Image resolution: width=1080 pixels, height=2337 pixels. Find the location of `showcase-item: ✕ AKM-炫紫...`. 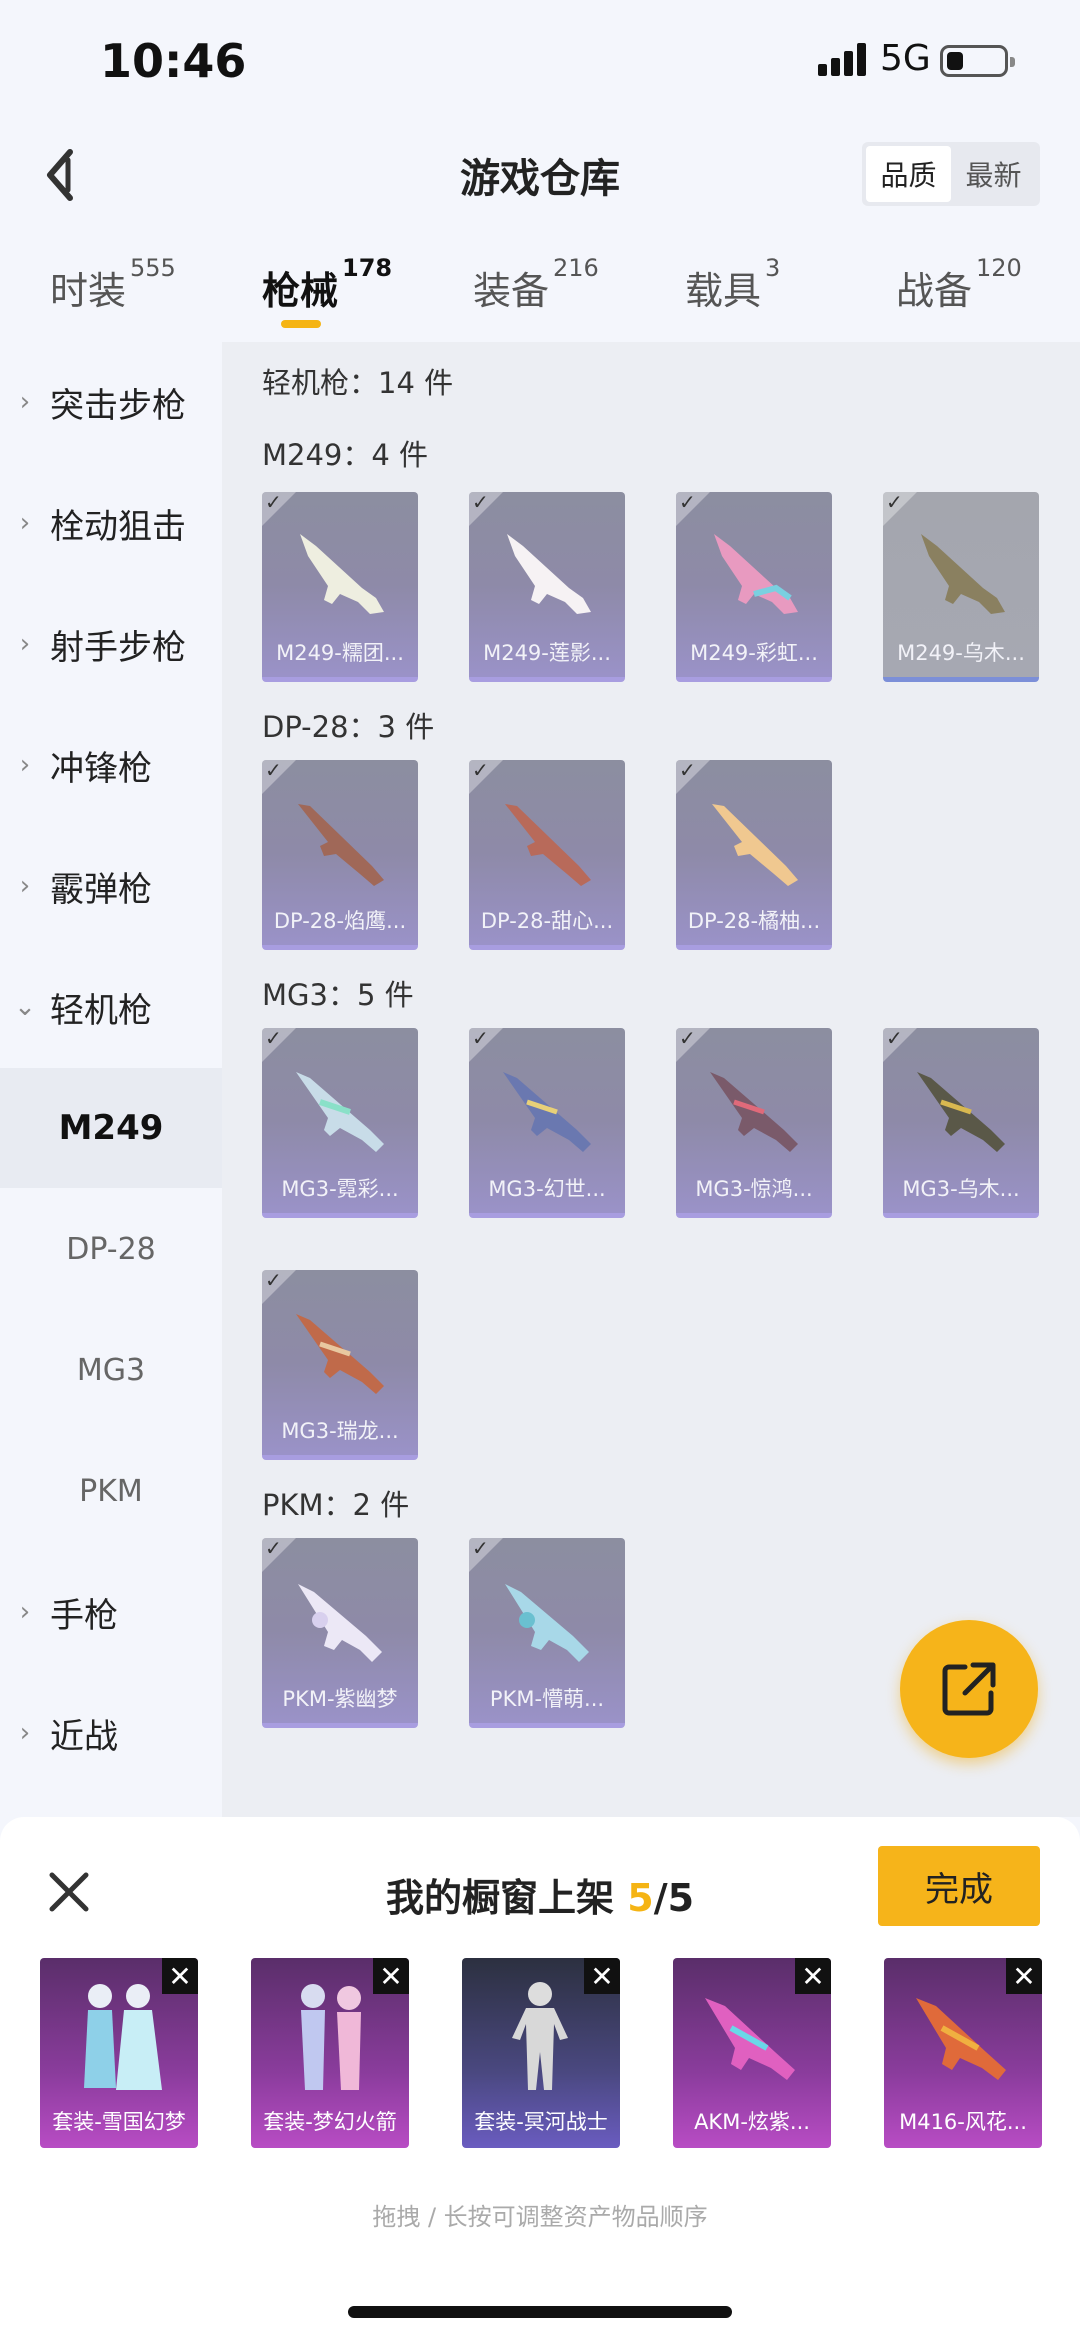

showcase-item: ✕ AKM-炫紫... is located at coordinates (752, 2053).